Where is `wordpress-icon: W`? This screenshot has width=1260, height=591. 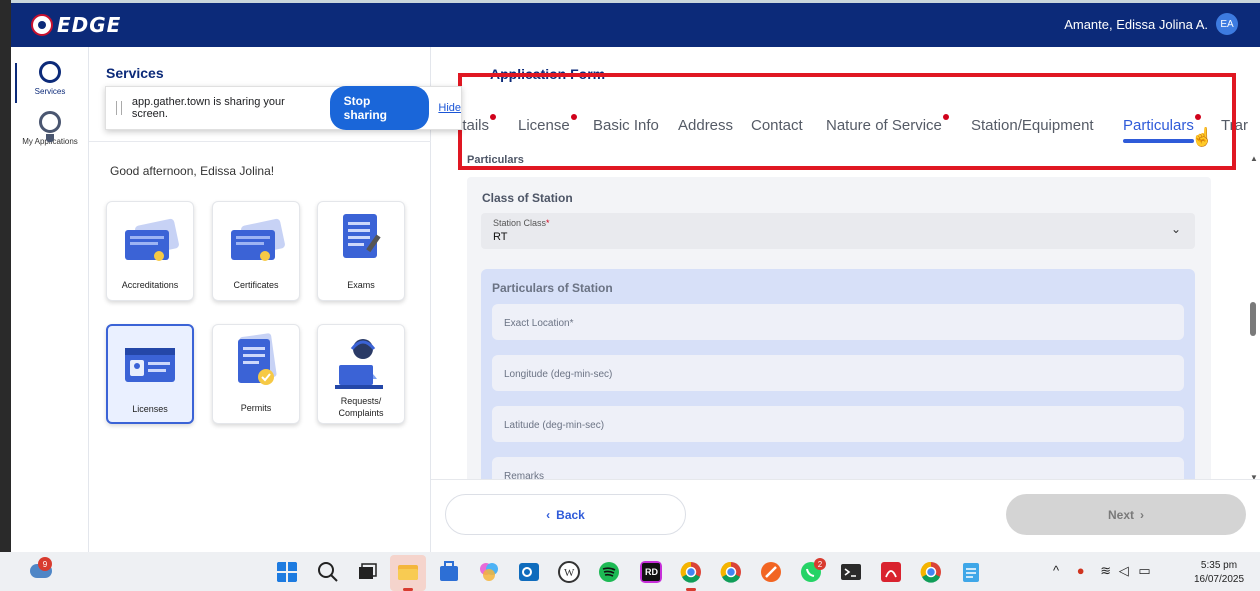
wordpress-icon: W is located at coordinates (569, 572).